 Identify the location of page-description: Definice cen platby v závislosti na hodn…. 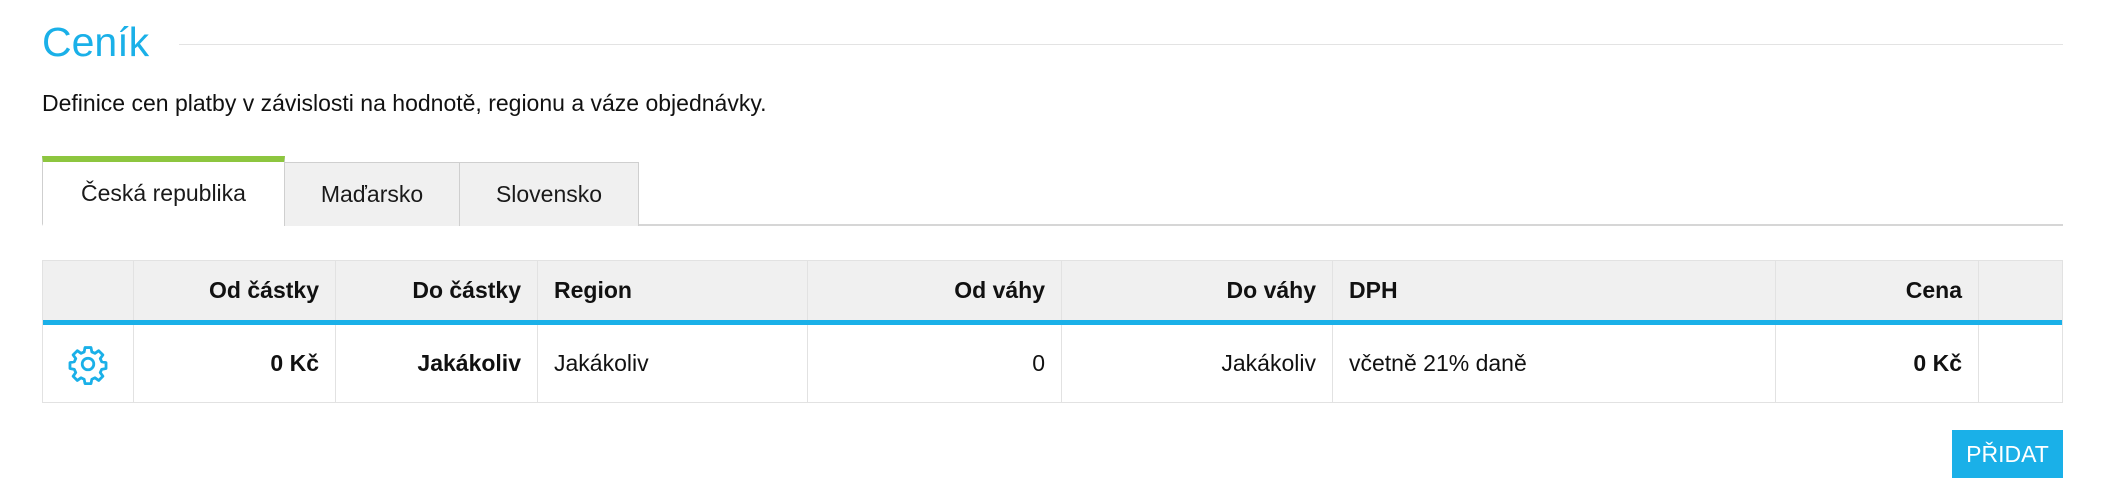
(404, 103).